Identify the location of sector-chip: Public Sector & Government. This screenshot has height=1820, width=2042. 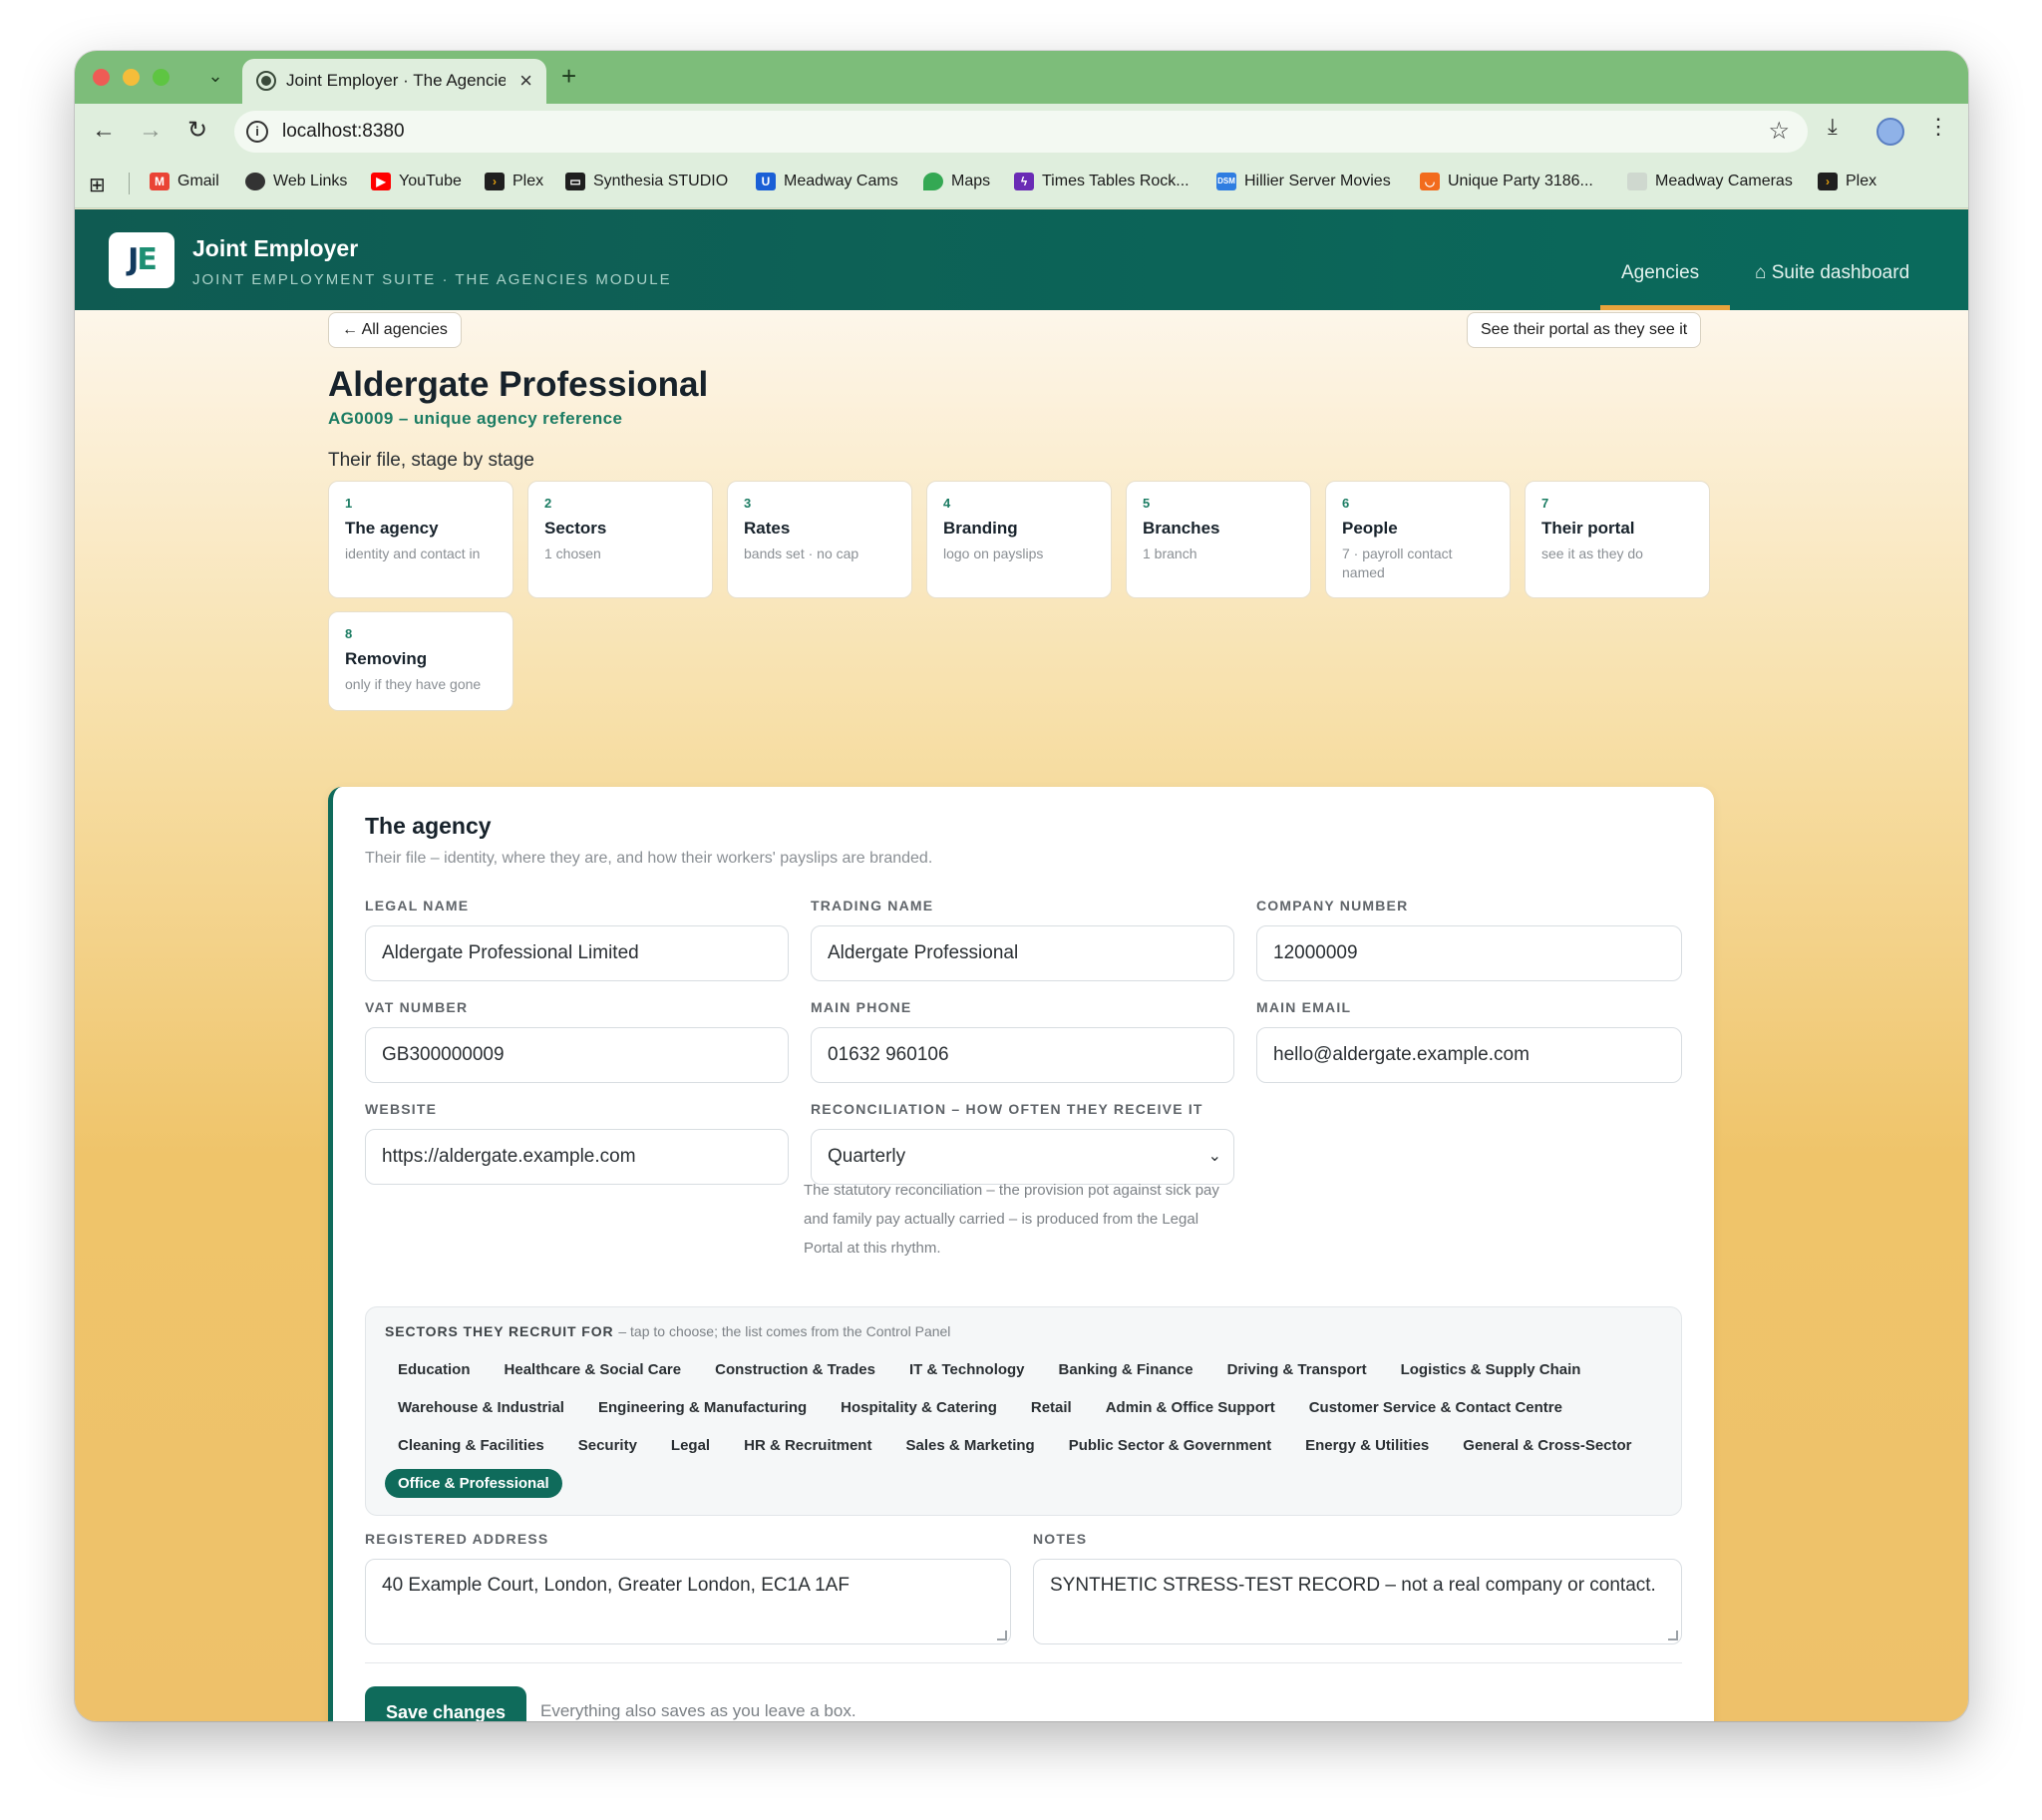
(1170, 1445).